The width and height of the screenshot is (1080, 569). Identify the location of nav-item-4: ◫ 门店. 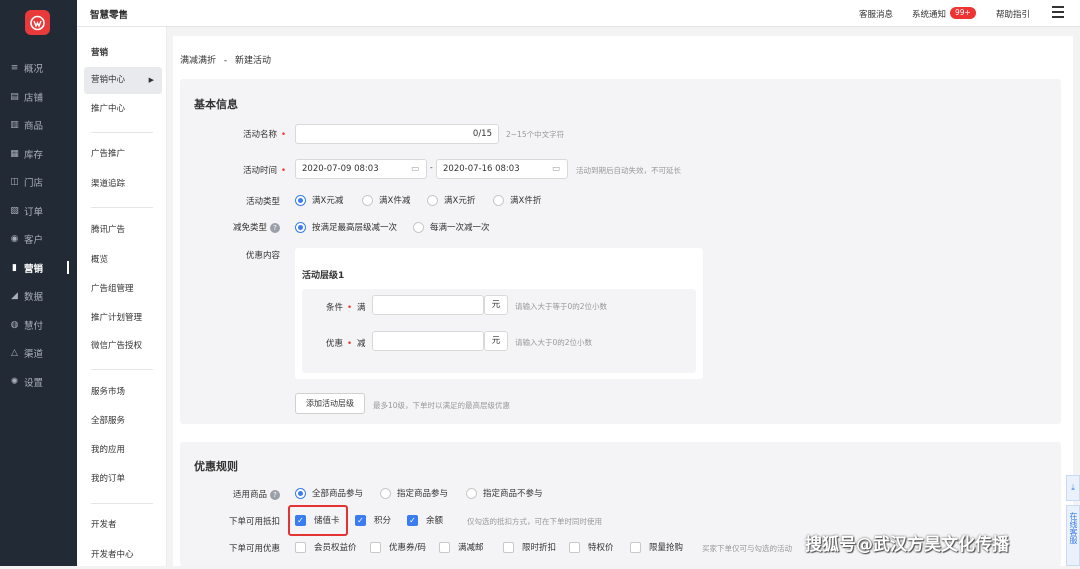
(38, 182).